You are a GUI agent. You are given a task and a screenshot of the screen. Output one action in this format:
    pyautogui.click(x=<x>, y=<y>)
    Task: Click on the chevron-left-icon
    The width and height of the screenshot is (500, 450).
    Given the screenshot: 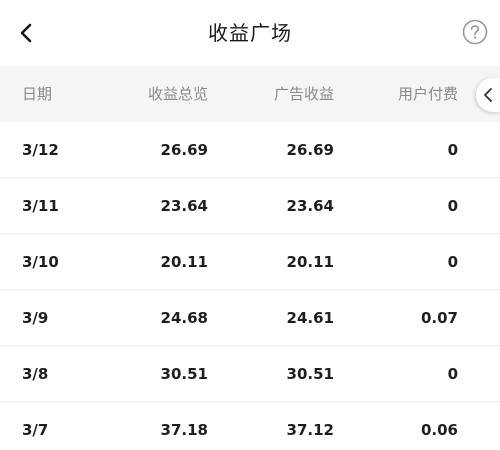 What is the action you would take?
    pyautogui.click(x=488, y=95)
    